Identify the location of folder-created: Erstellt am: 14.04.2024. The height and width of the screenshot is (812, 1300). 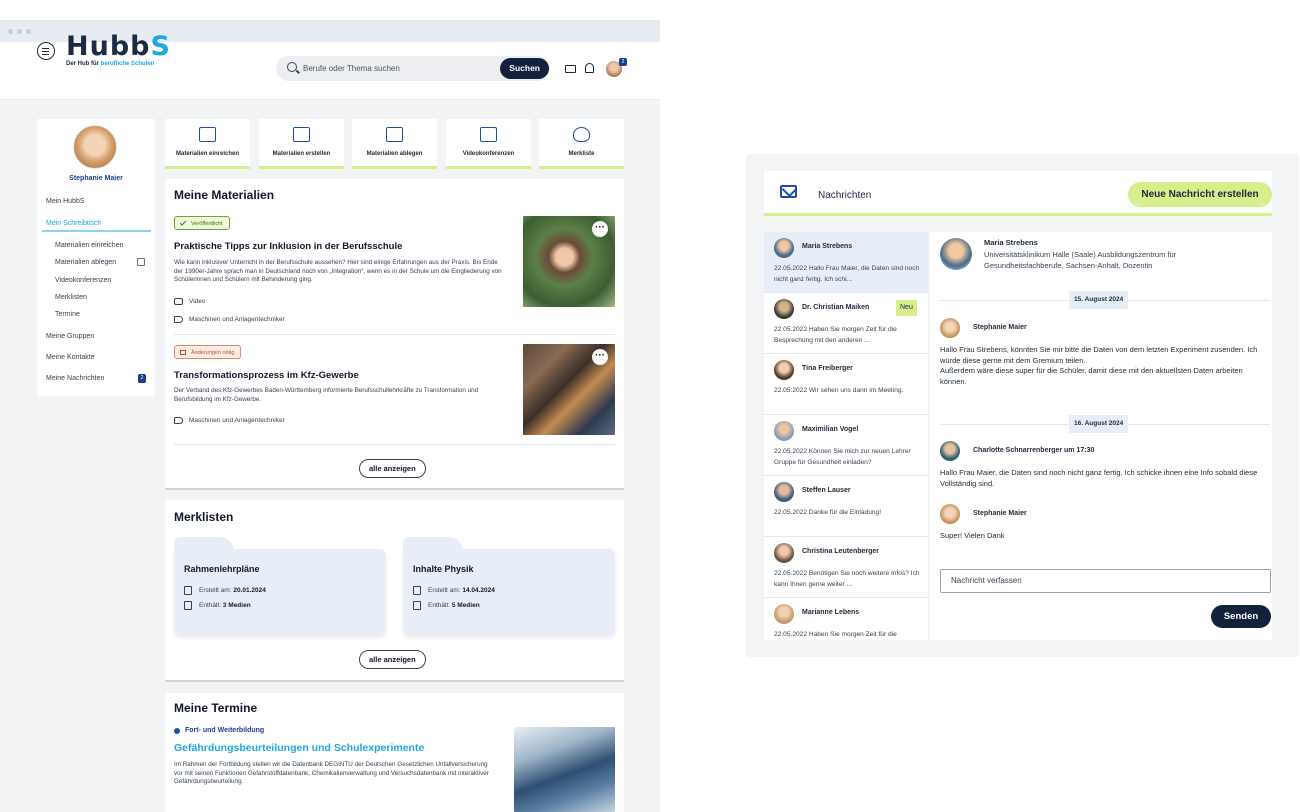
(454, 590).